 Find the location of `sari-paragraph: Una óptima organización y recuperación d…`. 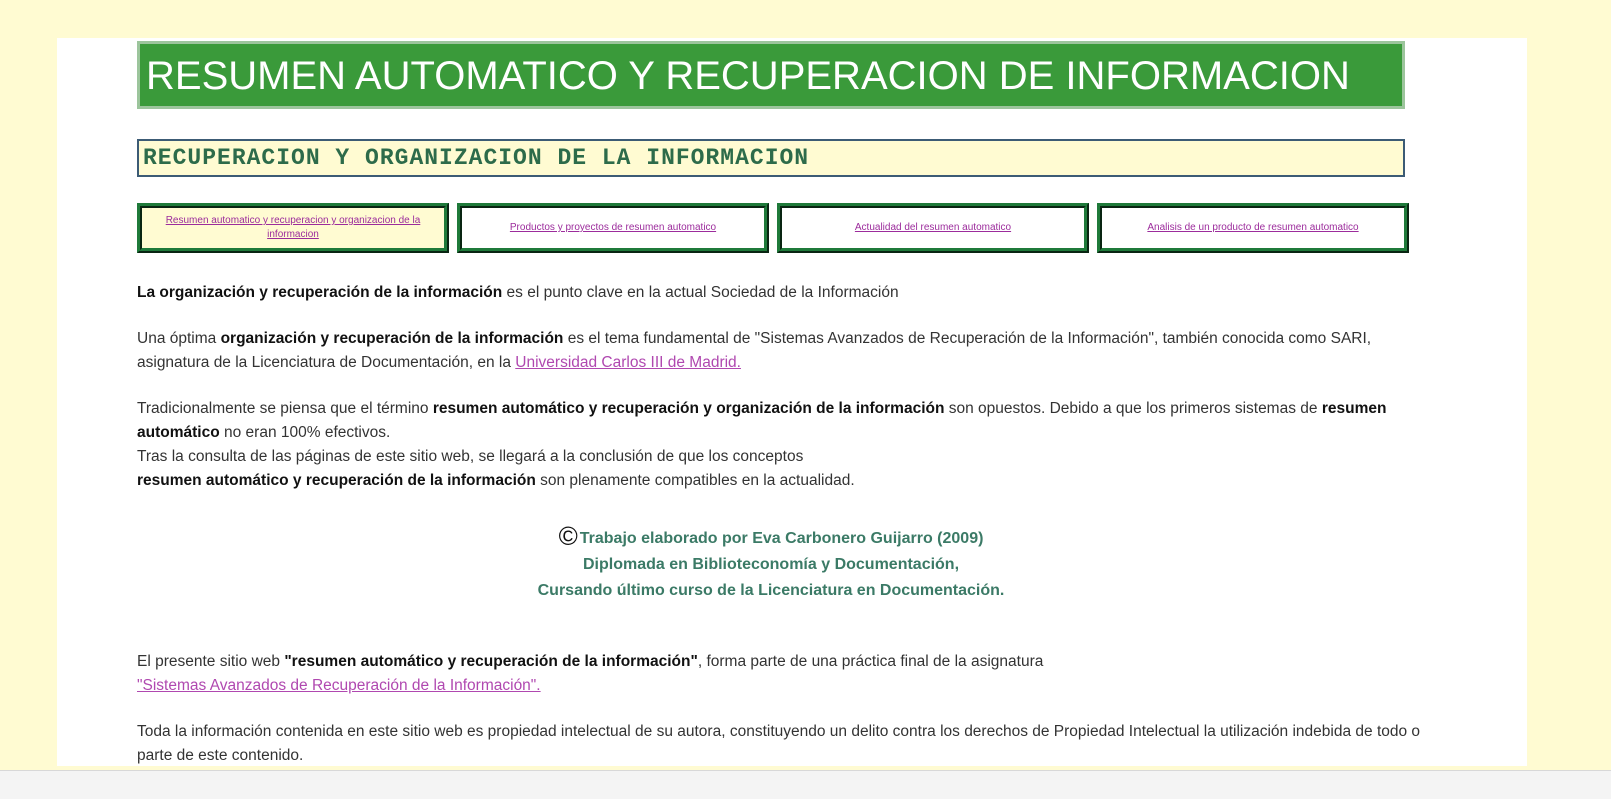

sari-paragraph: Una óptima organización y recuperación d… is located at coordinates (787, 351).